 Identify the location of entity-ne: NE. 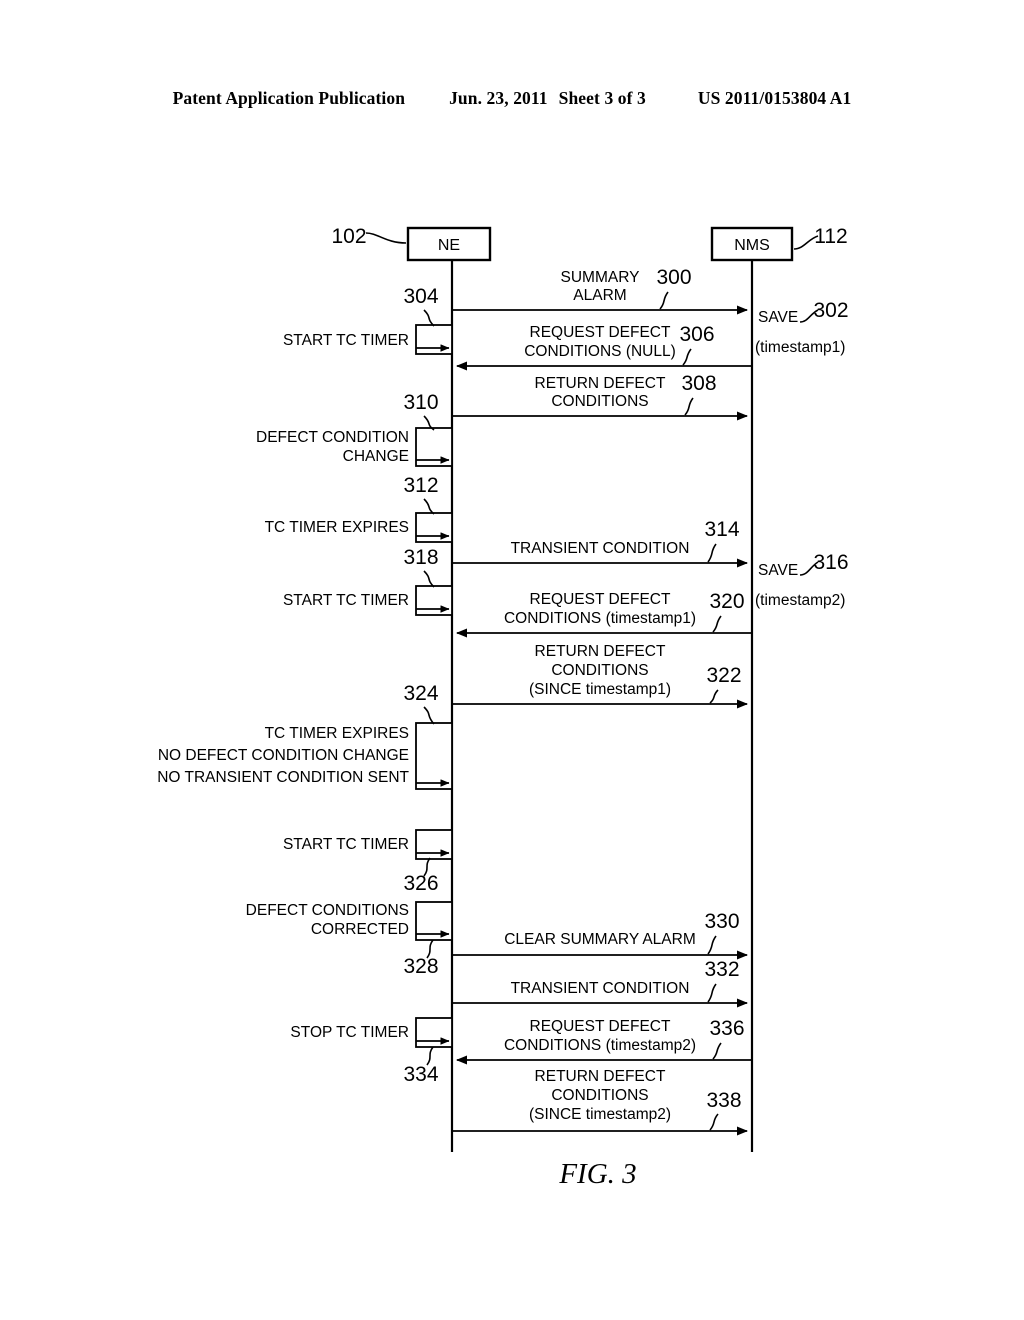
(449, 244).